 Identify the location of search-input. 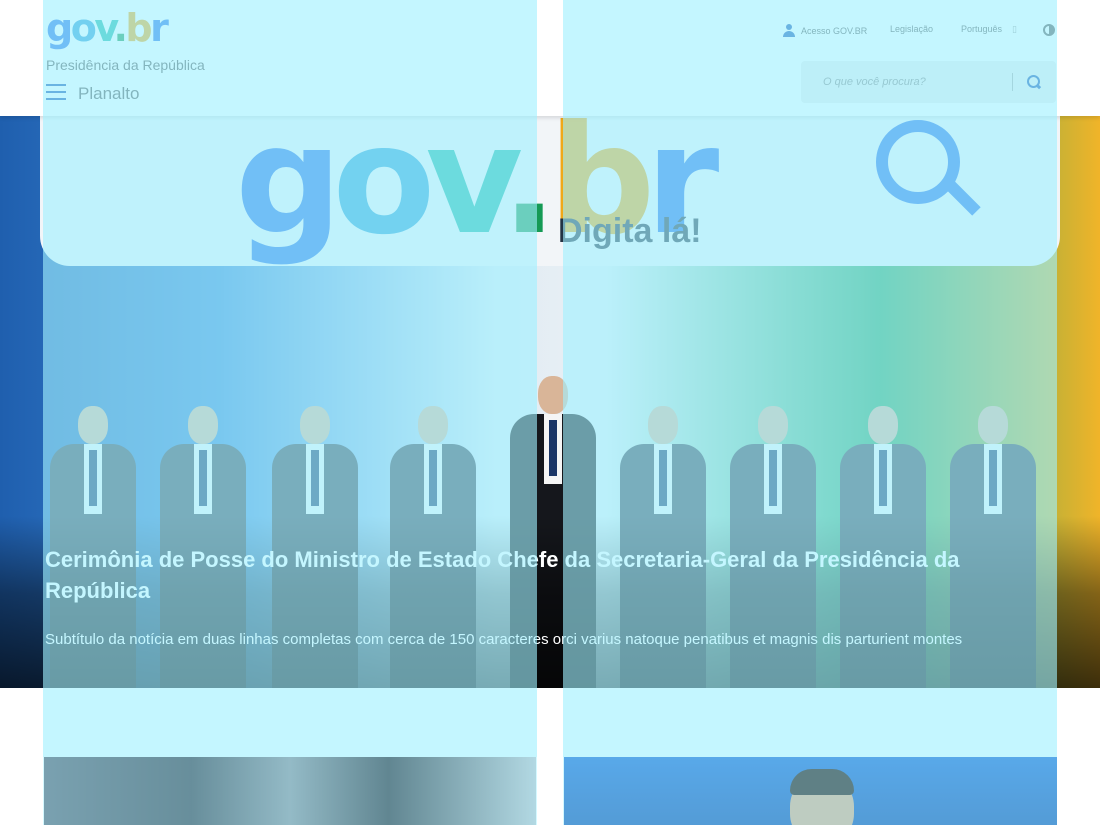
(906, 82).